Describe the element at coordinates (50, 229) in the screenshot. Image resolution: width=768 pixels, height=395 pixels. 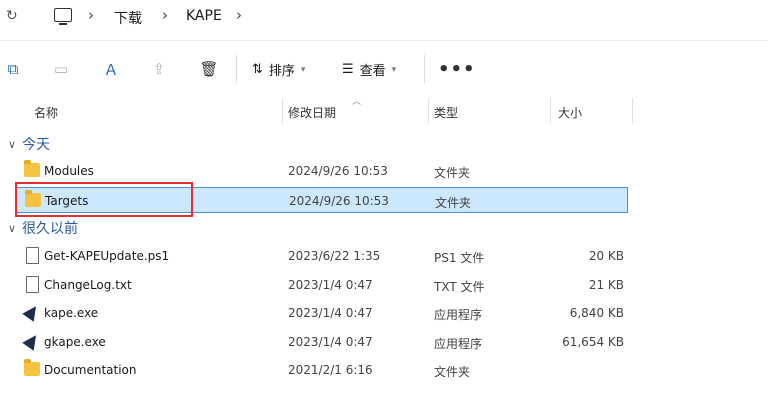
I see `group-label: 很久以前` at that location.